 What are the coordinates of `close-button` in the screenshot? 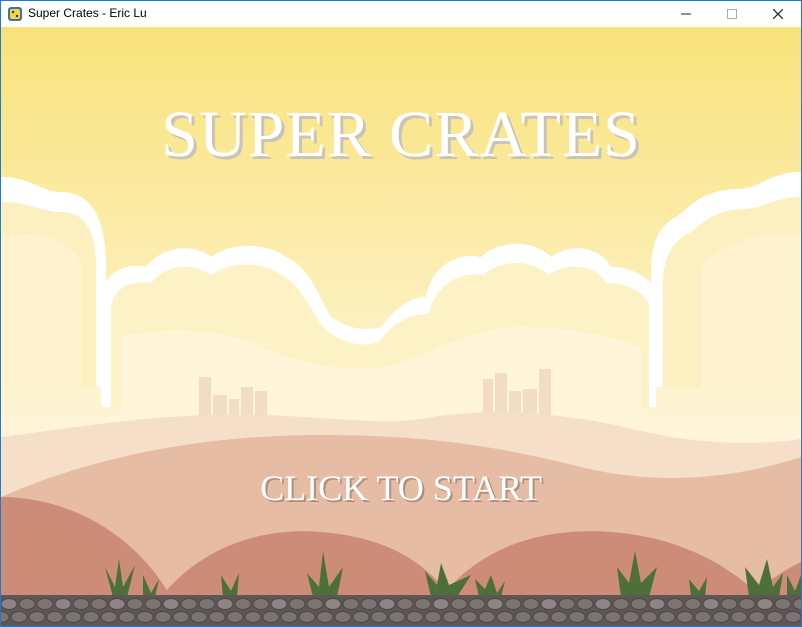 It's located at (778, 14).